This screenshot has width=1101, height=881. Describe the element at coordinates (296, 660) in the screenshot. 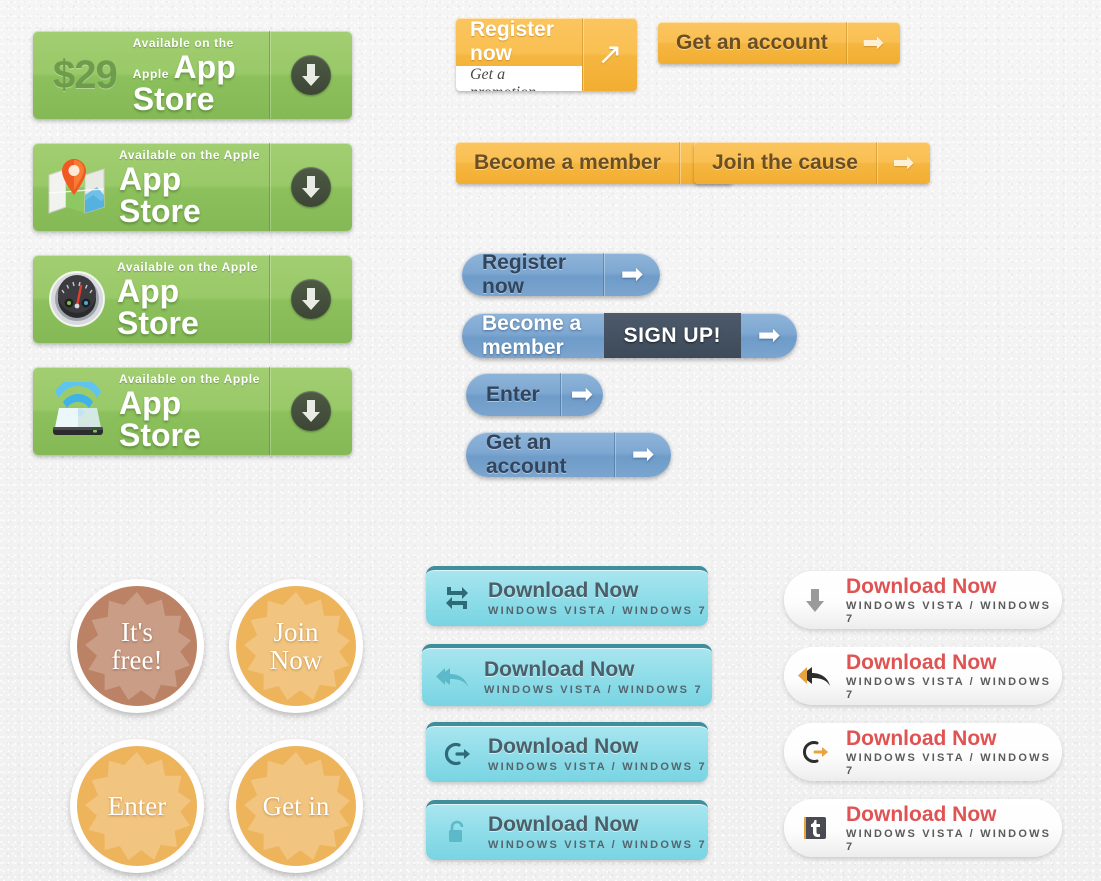

I see `badge-line-2: Now` at that location.